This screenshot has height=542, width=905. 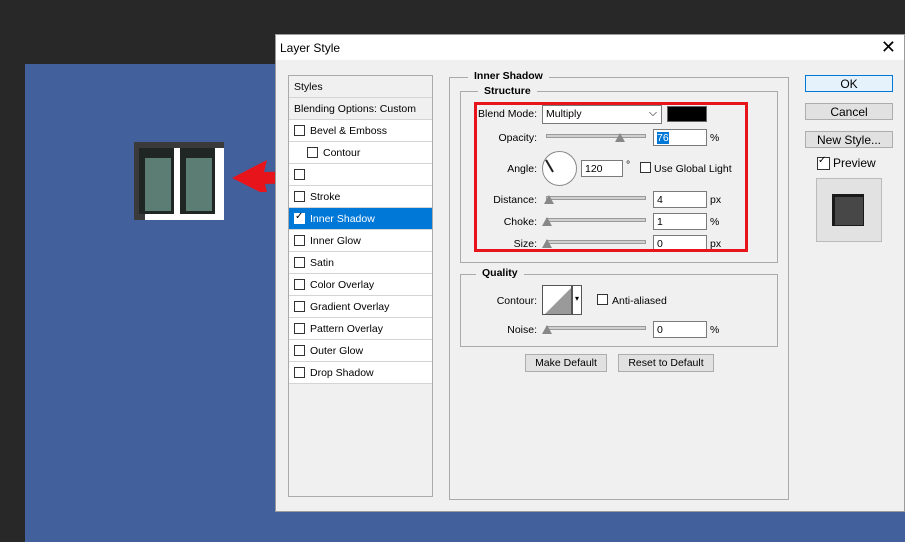 I want to click on preview-label: Preview, so click(x=854, y=163).